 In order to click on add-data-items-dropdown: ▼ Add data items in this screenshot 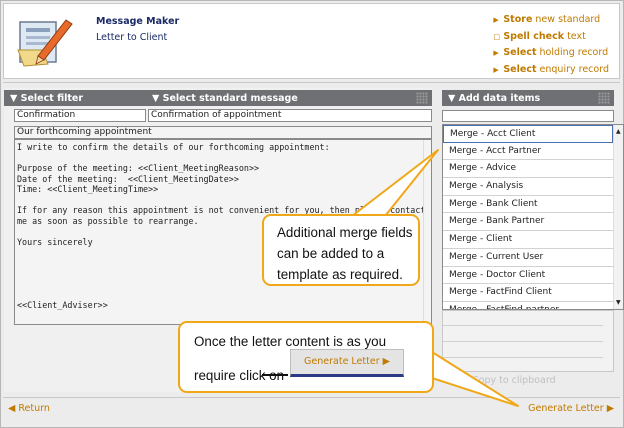, I will do `click(494, 98)`.